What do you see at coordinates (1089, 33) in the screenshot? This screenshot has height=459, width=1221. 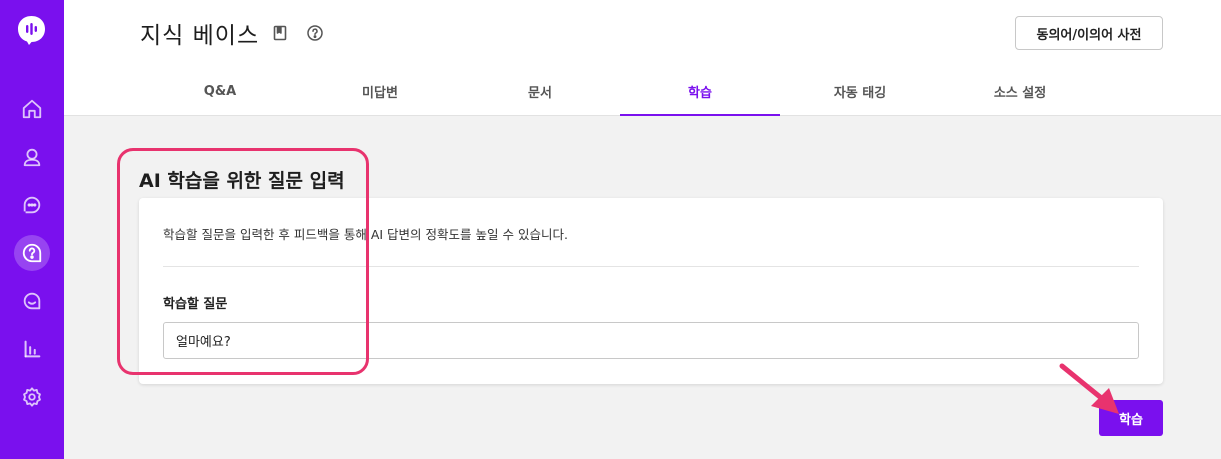 I see `dictionary-button: 동의어/이의어 사전` at bounding box center [1089, 33].